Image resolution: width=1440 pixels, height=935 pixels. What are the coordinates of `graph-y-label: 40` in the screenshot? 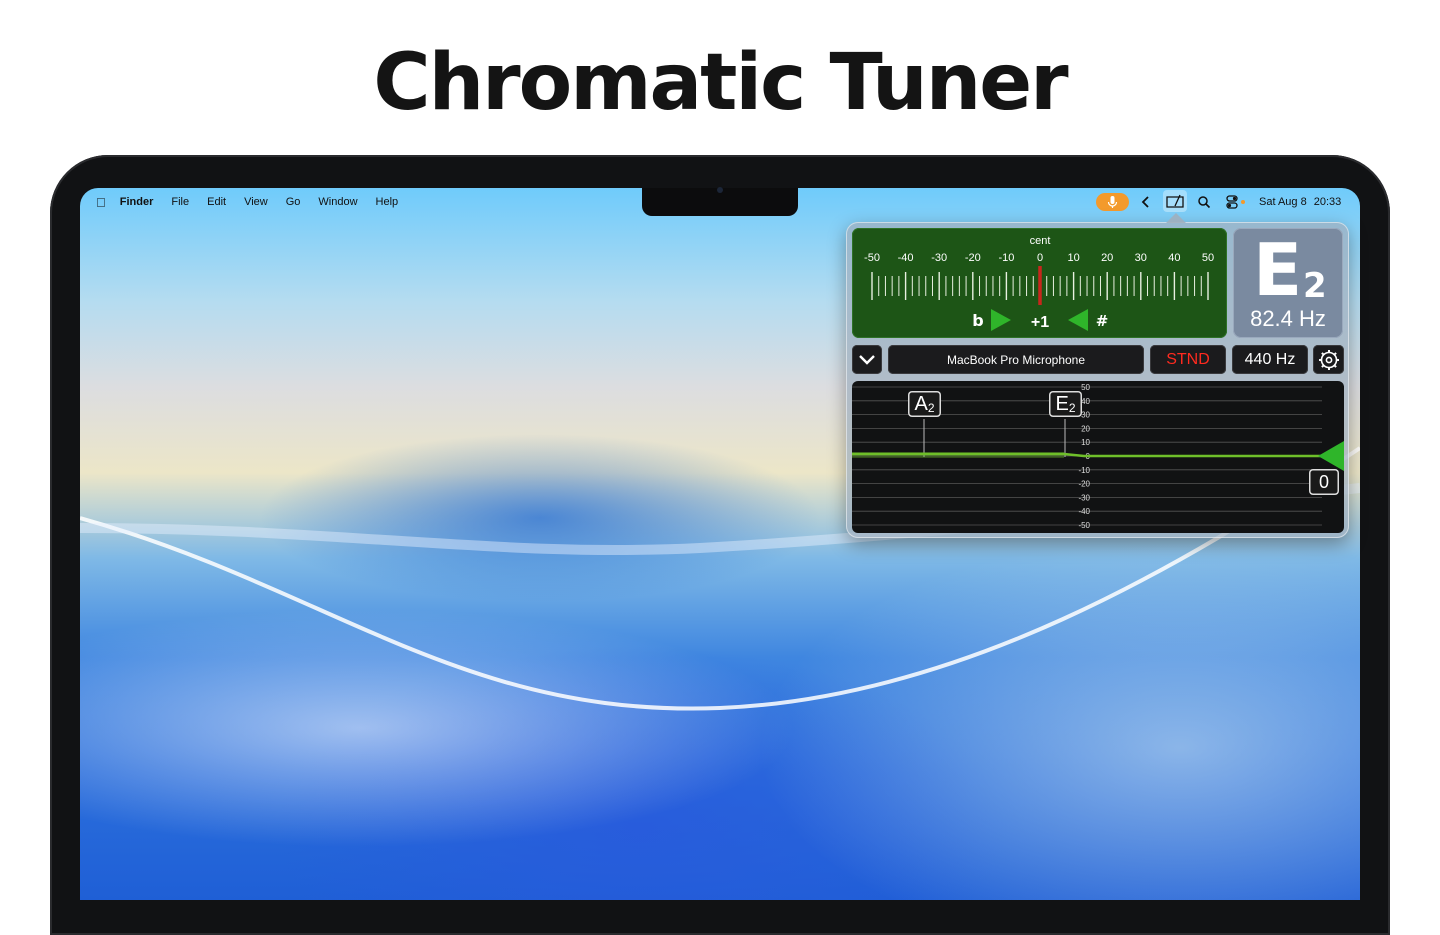 It's located at (1085, 401).